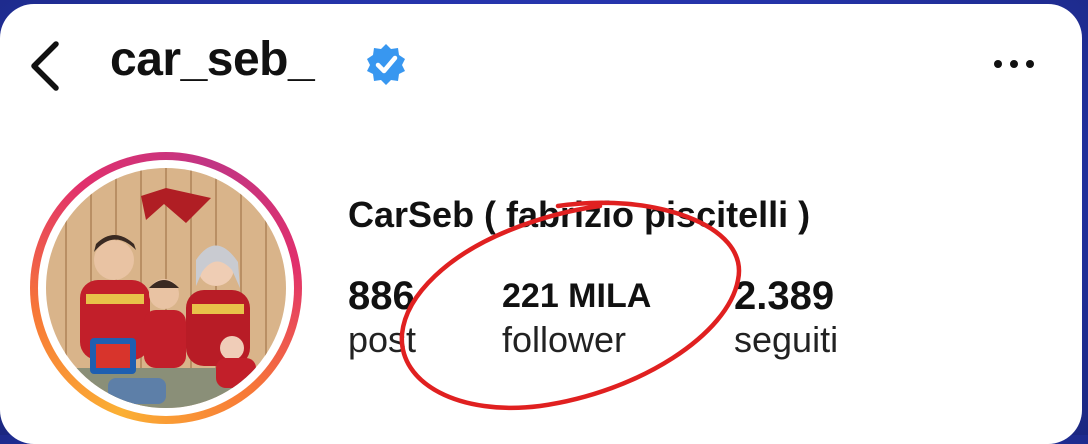 This screenshot has width=1088, height=444. Describe the element at coordinates (1014, 64) in the screenshot. I see `more-options-icon` at that location.